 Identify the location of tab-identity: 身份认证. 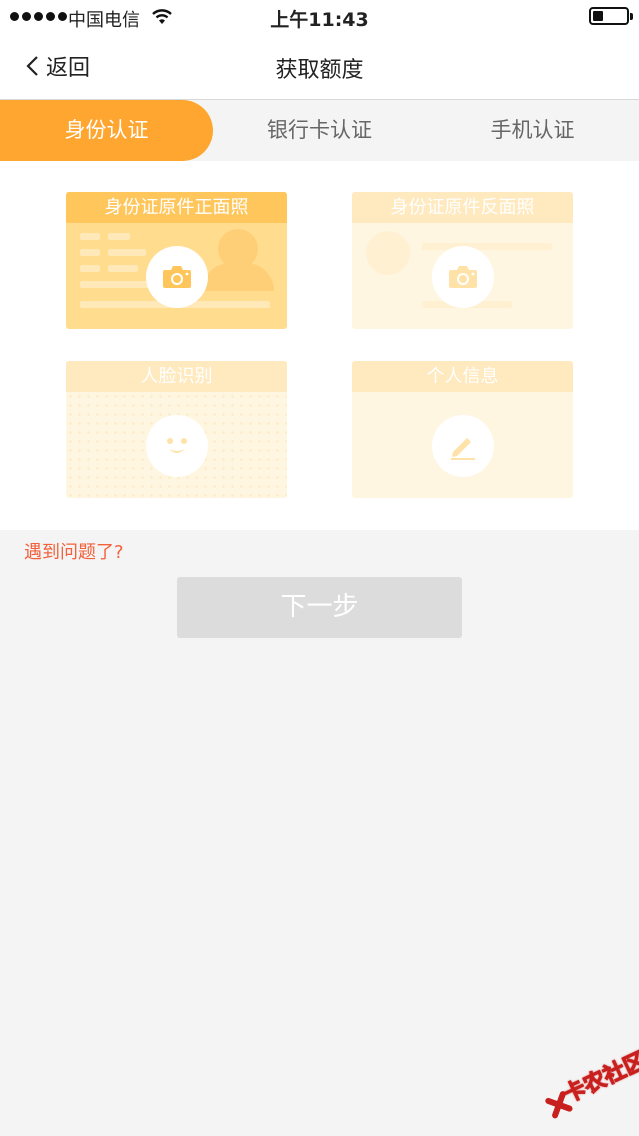
(106, 130).